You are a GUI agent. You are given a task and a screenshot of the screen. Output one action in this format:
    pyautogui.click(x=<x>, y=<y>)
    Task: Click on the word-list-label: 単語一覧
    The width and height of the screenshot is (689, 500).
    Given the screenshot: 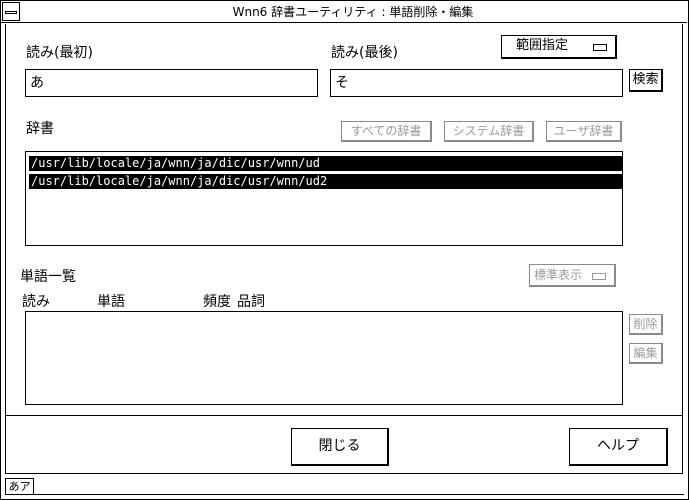 What is the action you would take?
    pyautogui.click(x=48, y=277)
    